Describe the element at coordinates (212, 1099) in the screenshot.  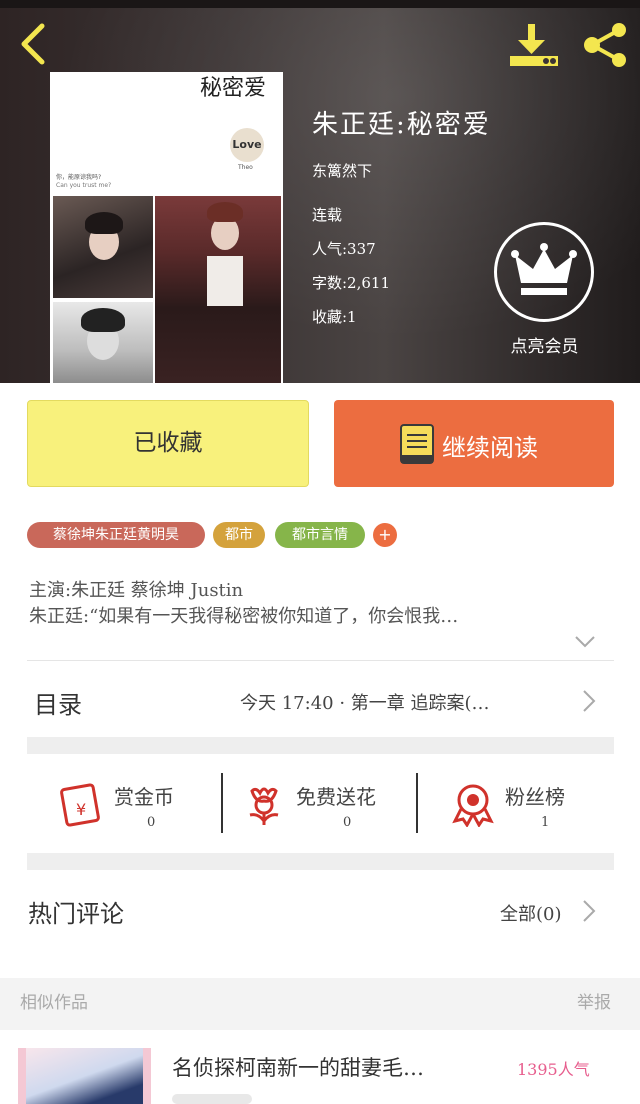
I see `similar-item-subtitle` at that location.